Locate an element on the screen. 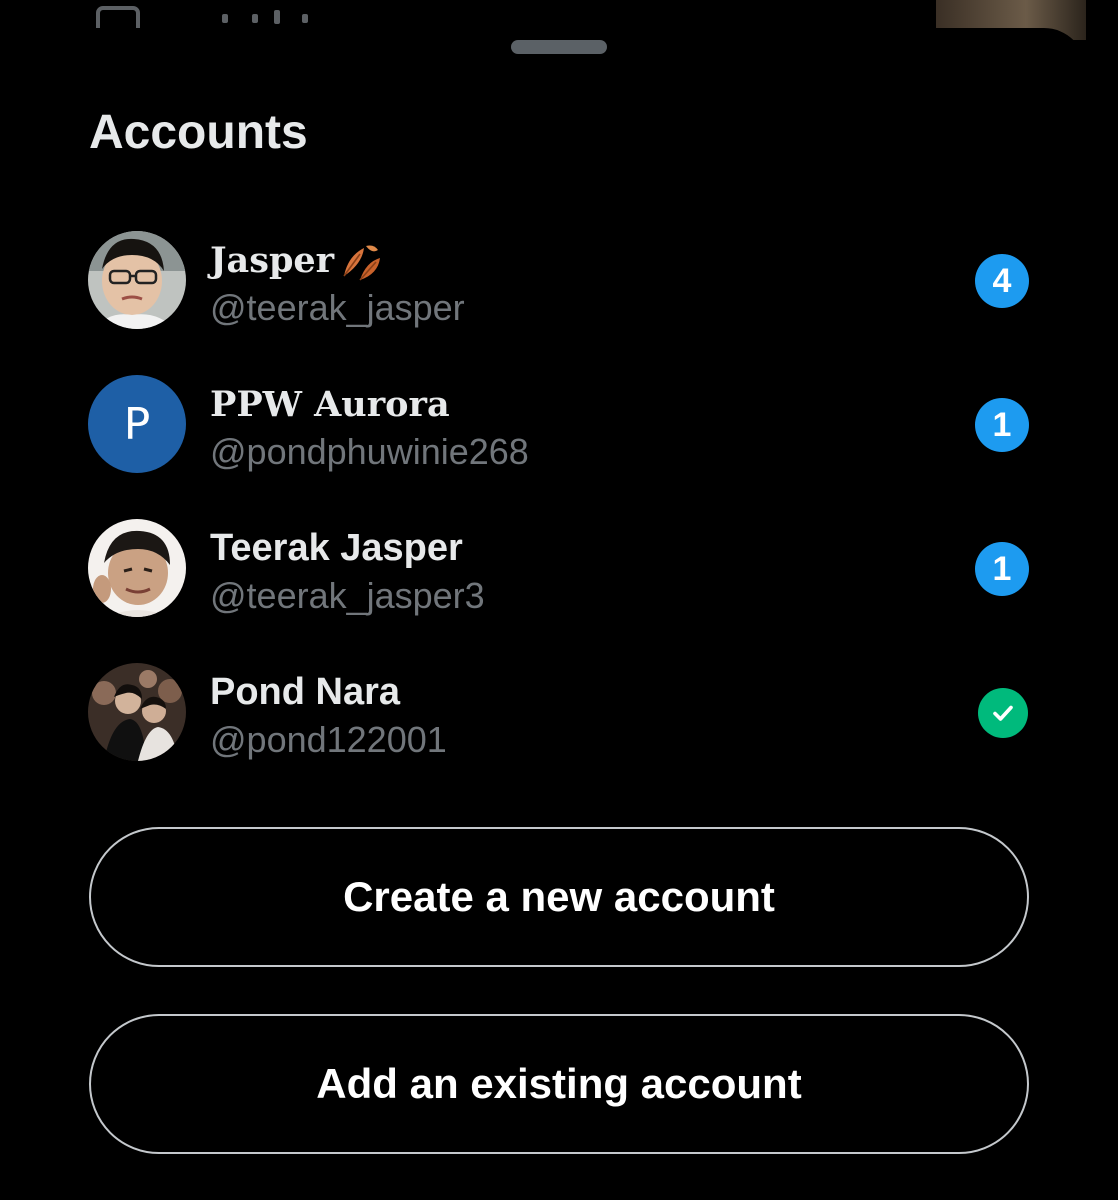 The width and height of the screenshot is (1118, 1200). background-text-fragment is located at coordinates (267, 17).